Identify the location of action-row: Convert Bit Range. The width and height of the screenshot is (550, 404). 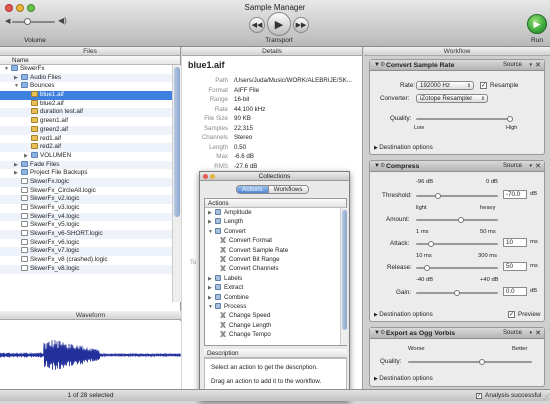
(272, 259).